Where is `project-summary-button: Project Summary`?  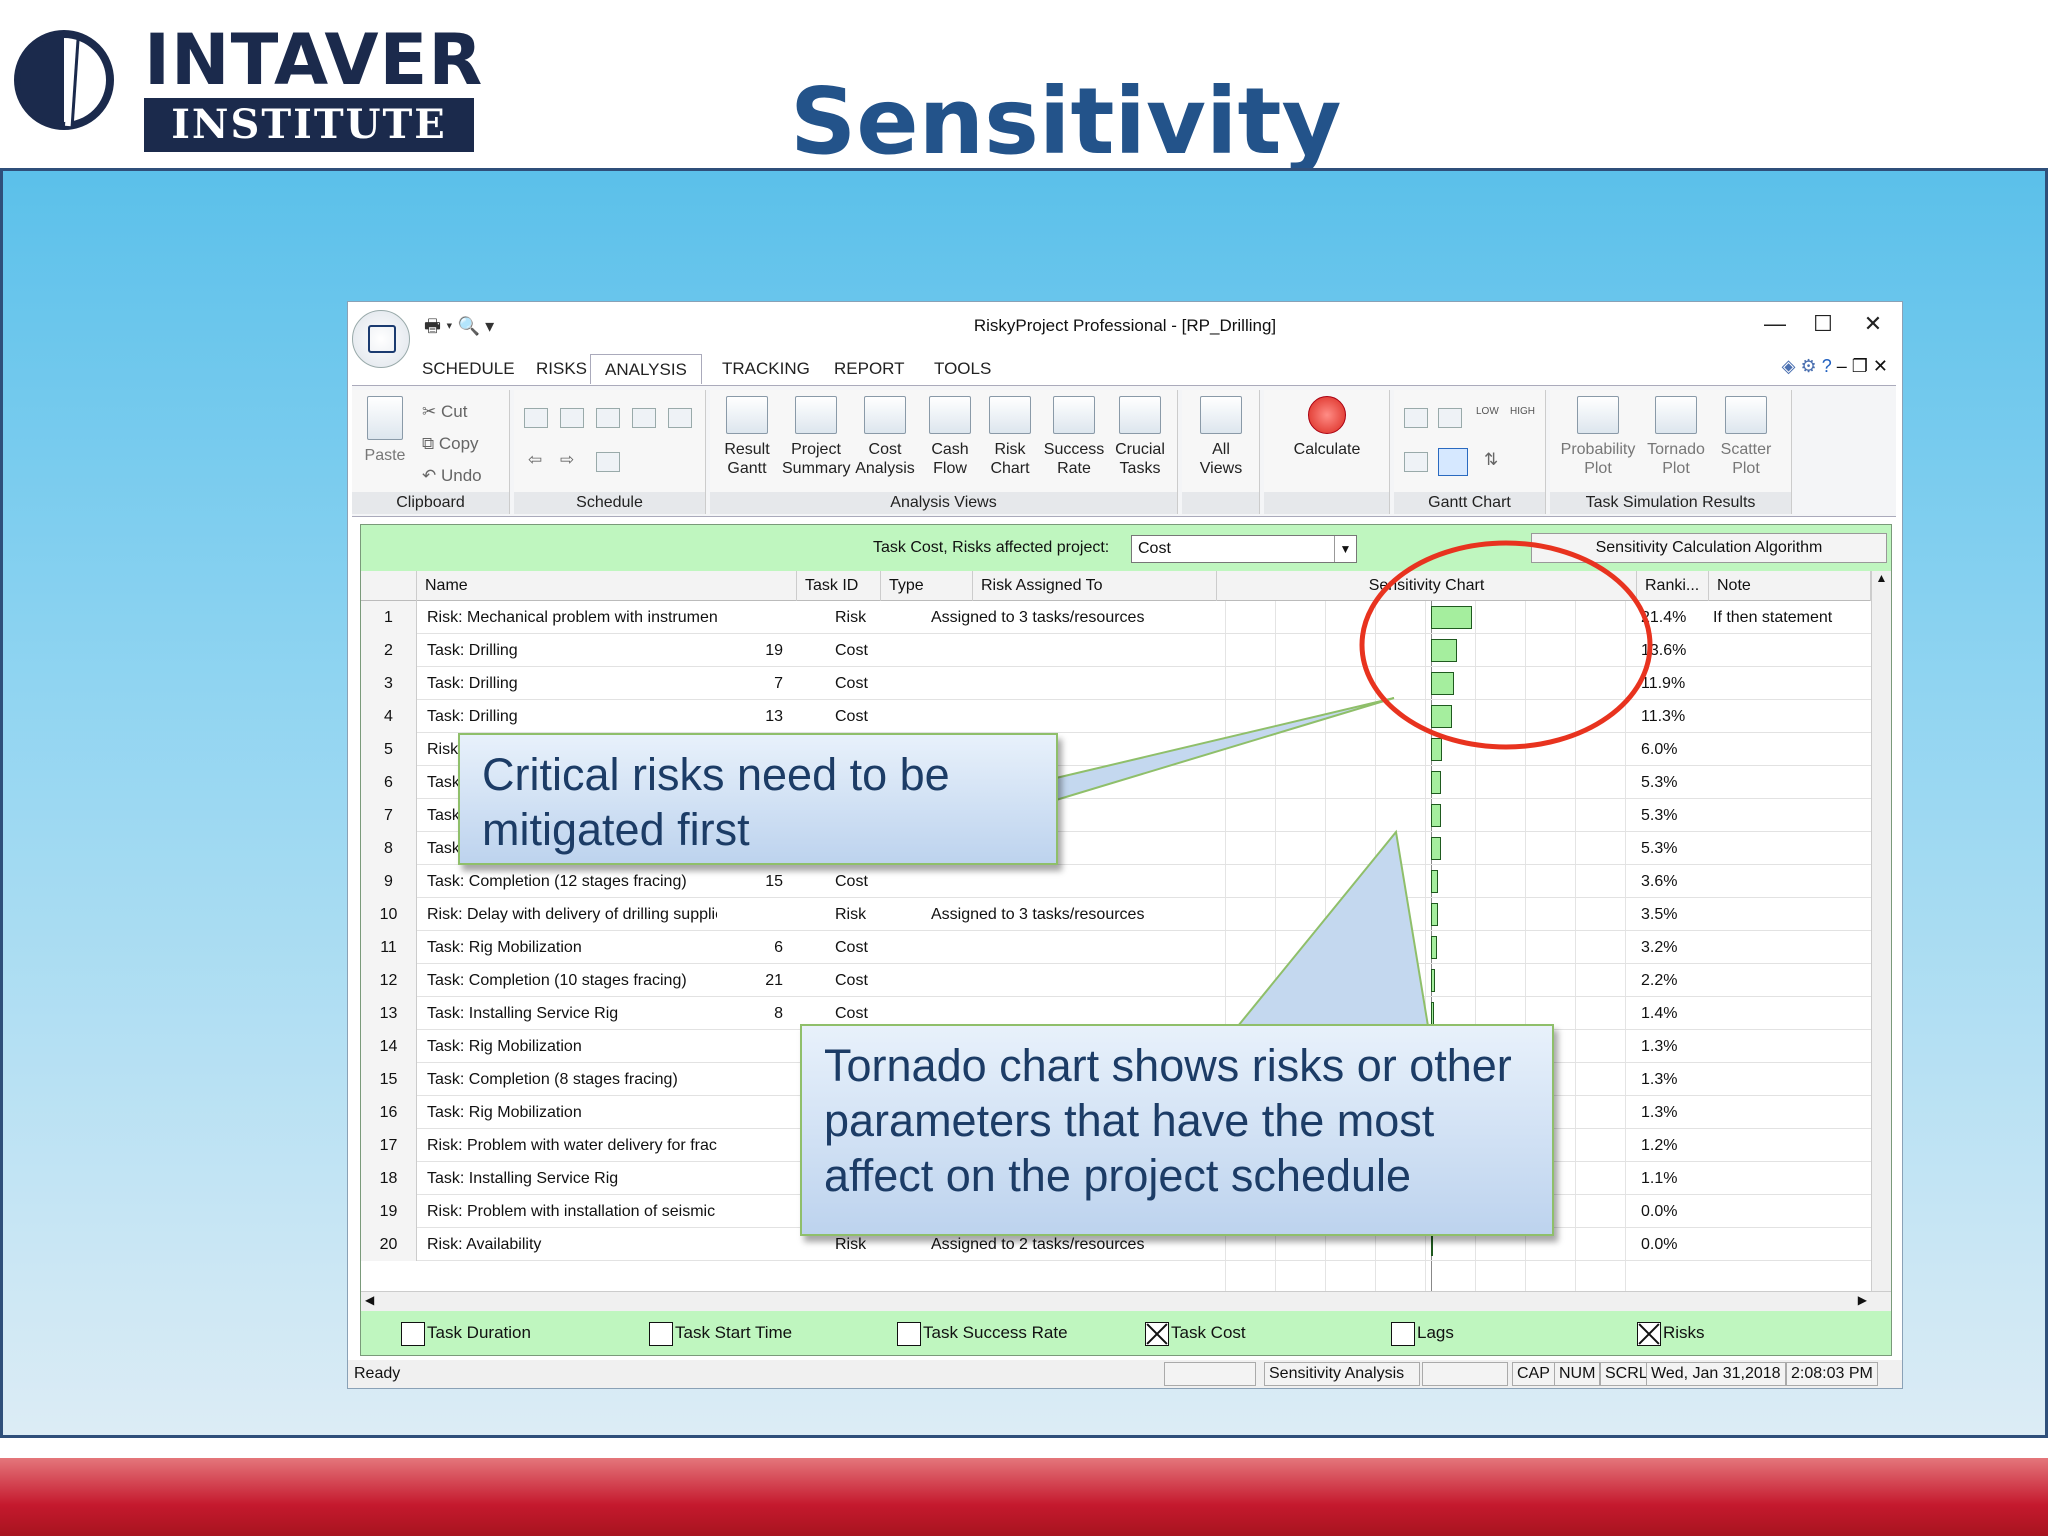 project-summary-button: Project Summary is located at coordinates (816, 437).